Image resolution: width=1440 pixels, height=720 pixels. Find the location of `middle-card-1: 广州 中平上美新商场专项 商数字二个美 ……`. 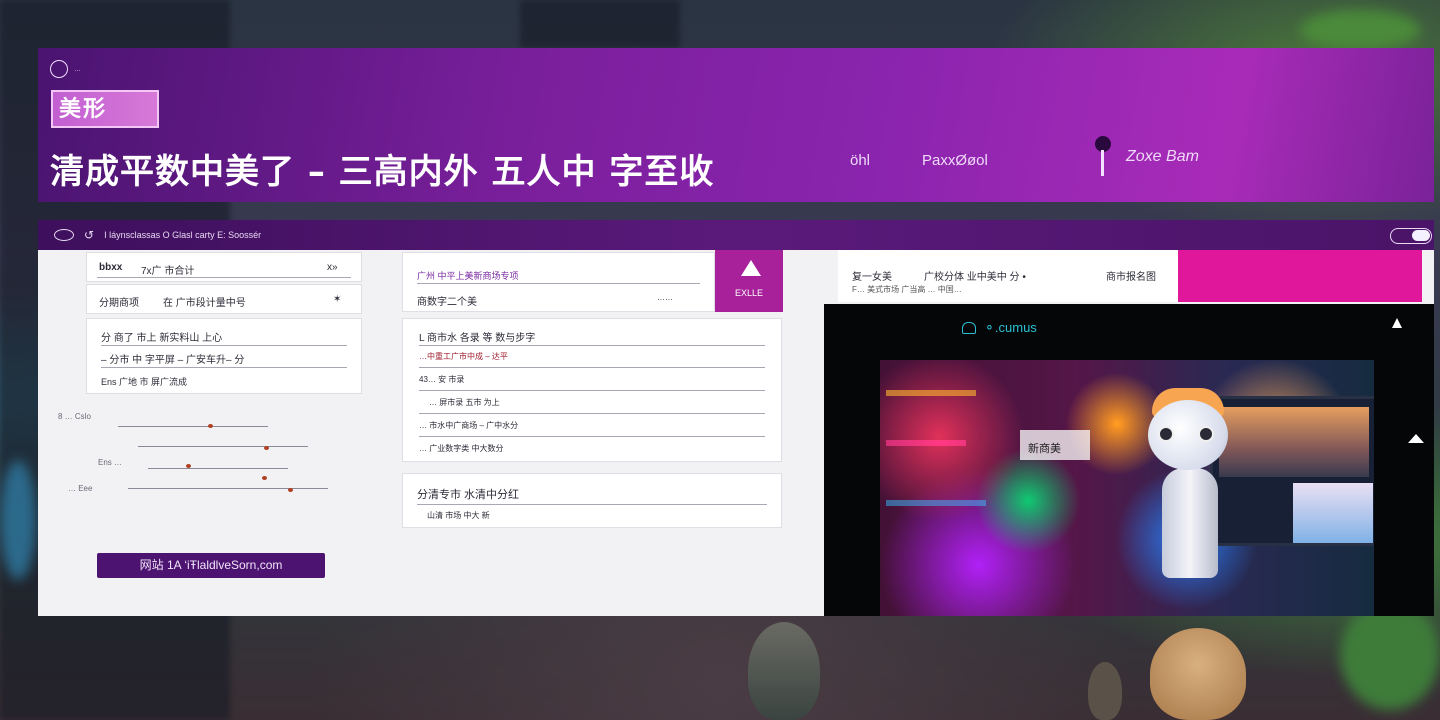

middle-card-1: 广州 中平上美新商场专项 商数字二个美 …… is located at coordinates (558, 282).